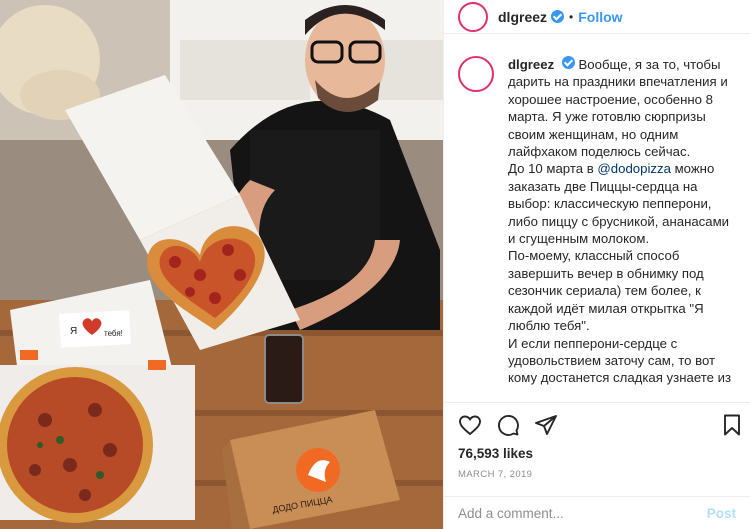 Image resolution: width=750 pixels, height=529 pixels. What do you see at coordinates (476, 74) in the screenshot?
I see `caption-author-avatar` at bounding box center [476, 74].